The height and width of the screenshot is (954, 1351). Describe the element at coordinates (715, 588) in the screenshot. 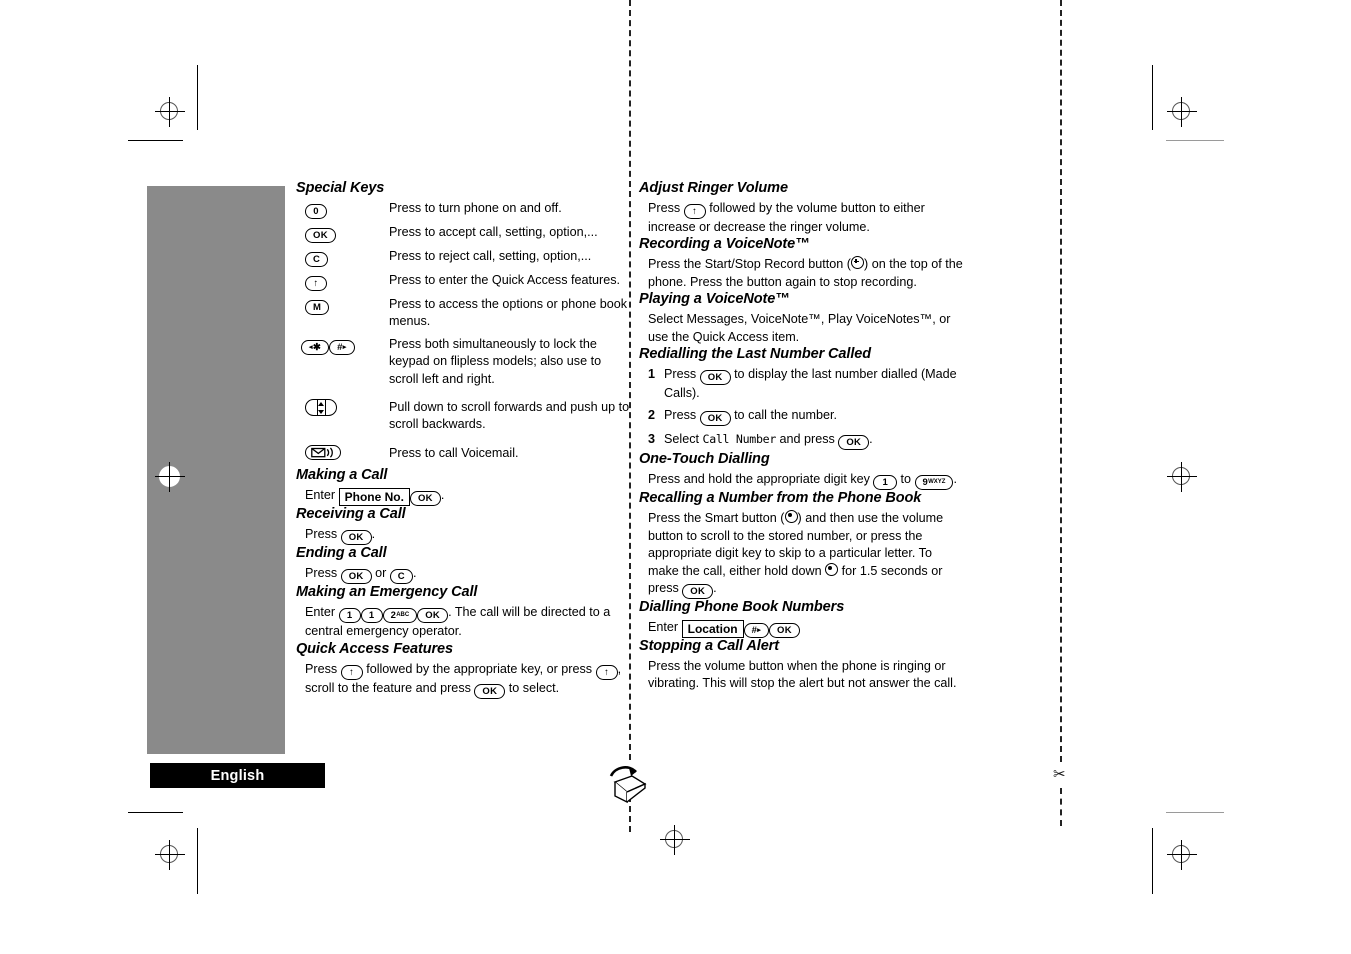

I see `recalling-part4: .` at that location.